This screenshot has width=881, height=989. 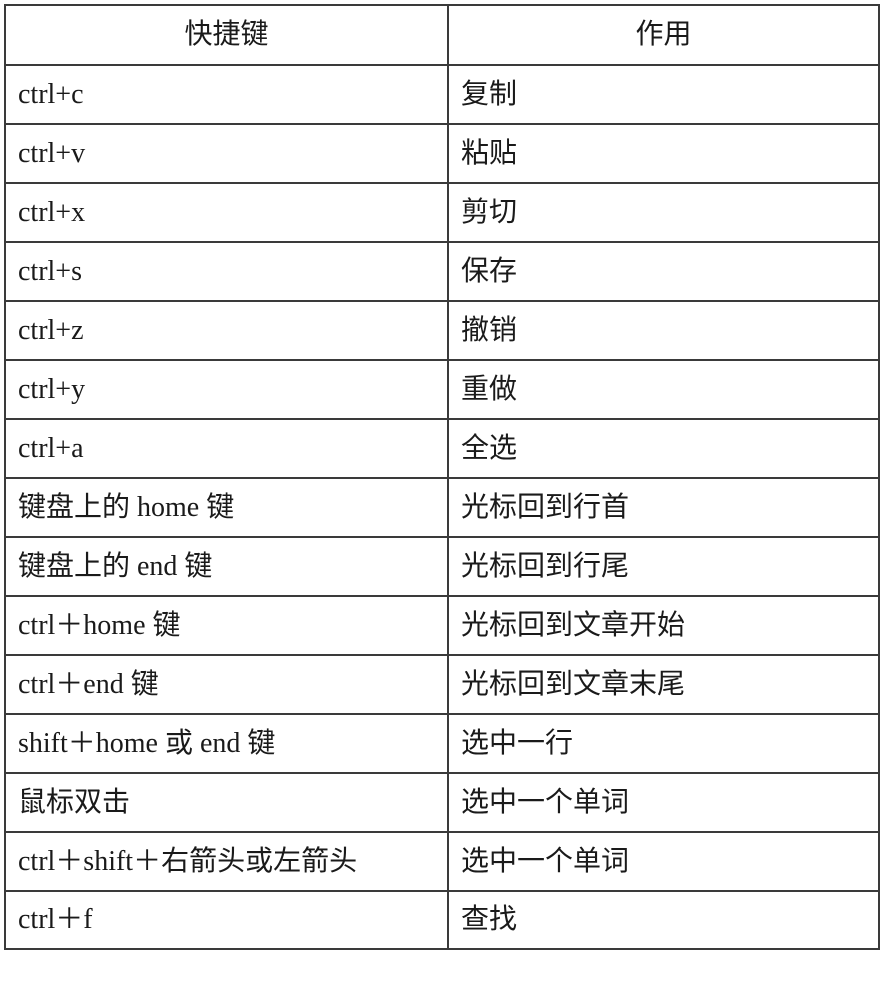 I want to click on table-row: 键盘上的 home 键 光标回到行首, so click(x=442, y=507).